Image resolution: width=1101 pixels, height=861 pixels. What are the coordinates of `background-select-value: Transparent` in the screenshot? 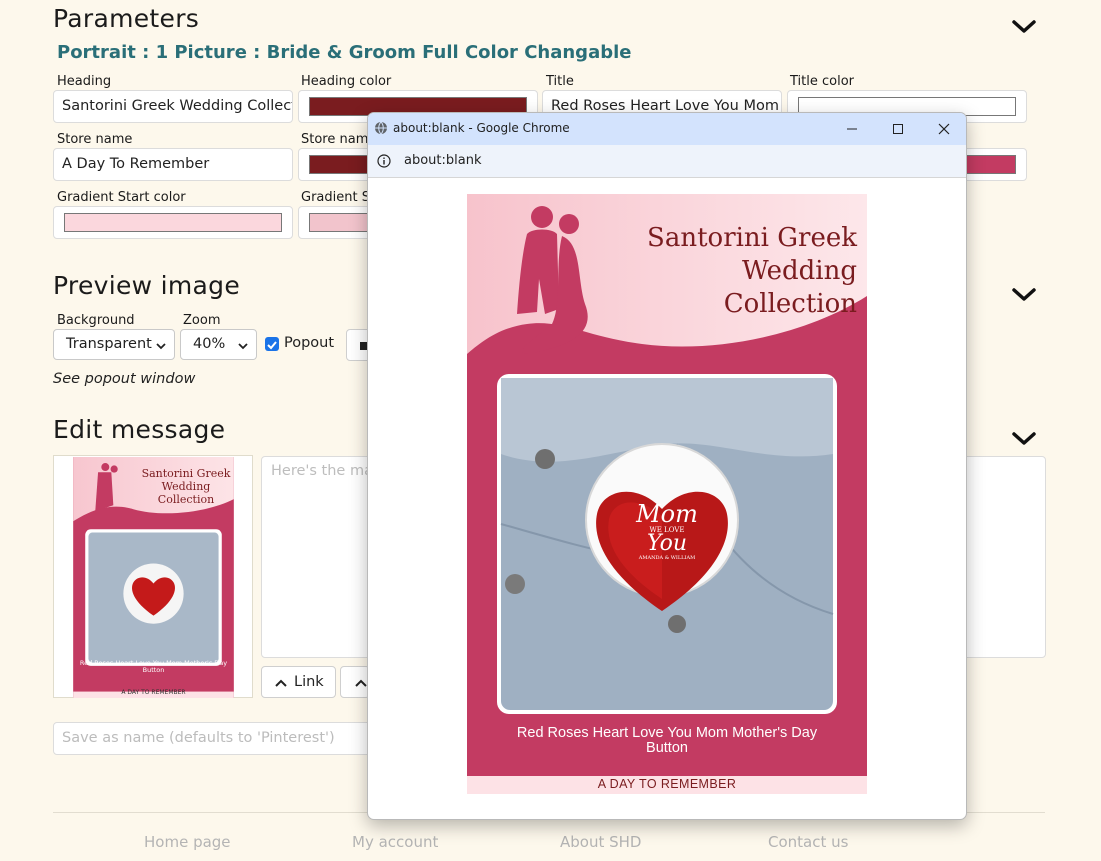 It's located at (109, 344).